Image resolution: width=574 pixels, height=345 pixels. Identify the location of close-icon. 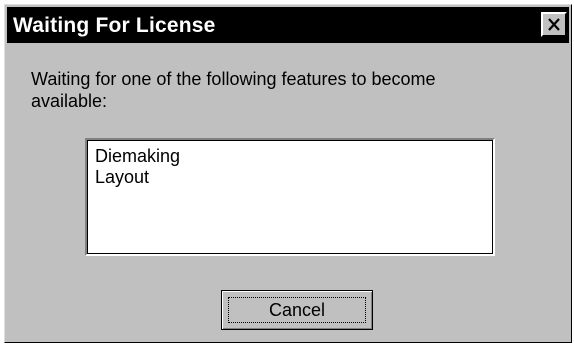
(554, 24).